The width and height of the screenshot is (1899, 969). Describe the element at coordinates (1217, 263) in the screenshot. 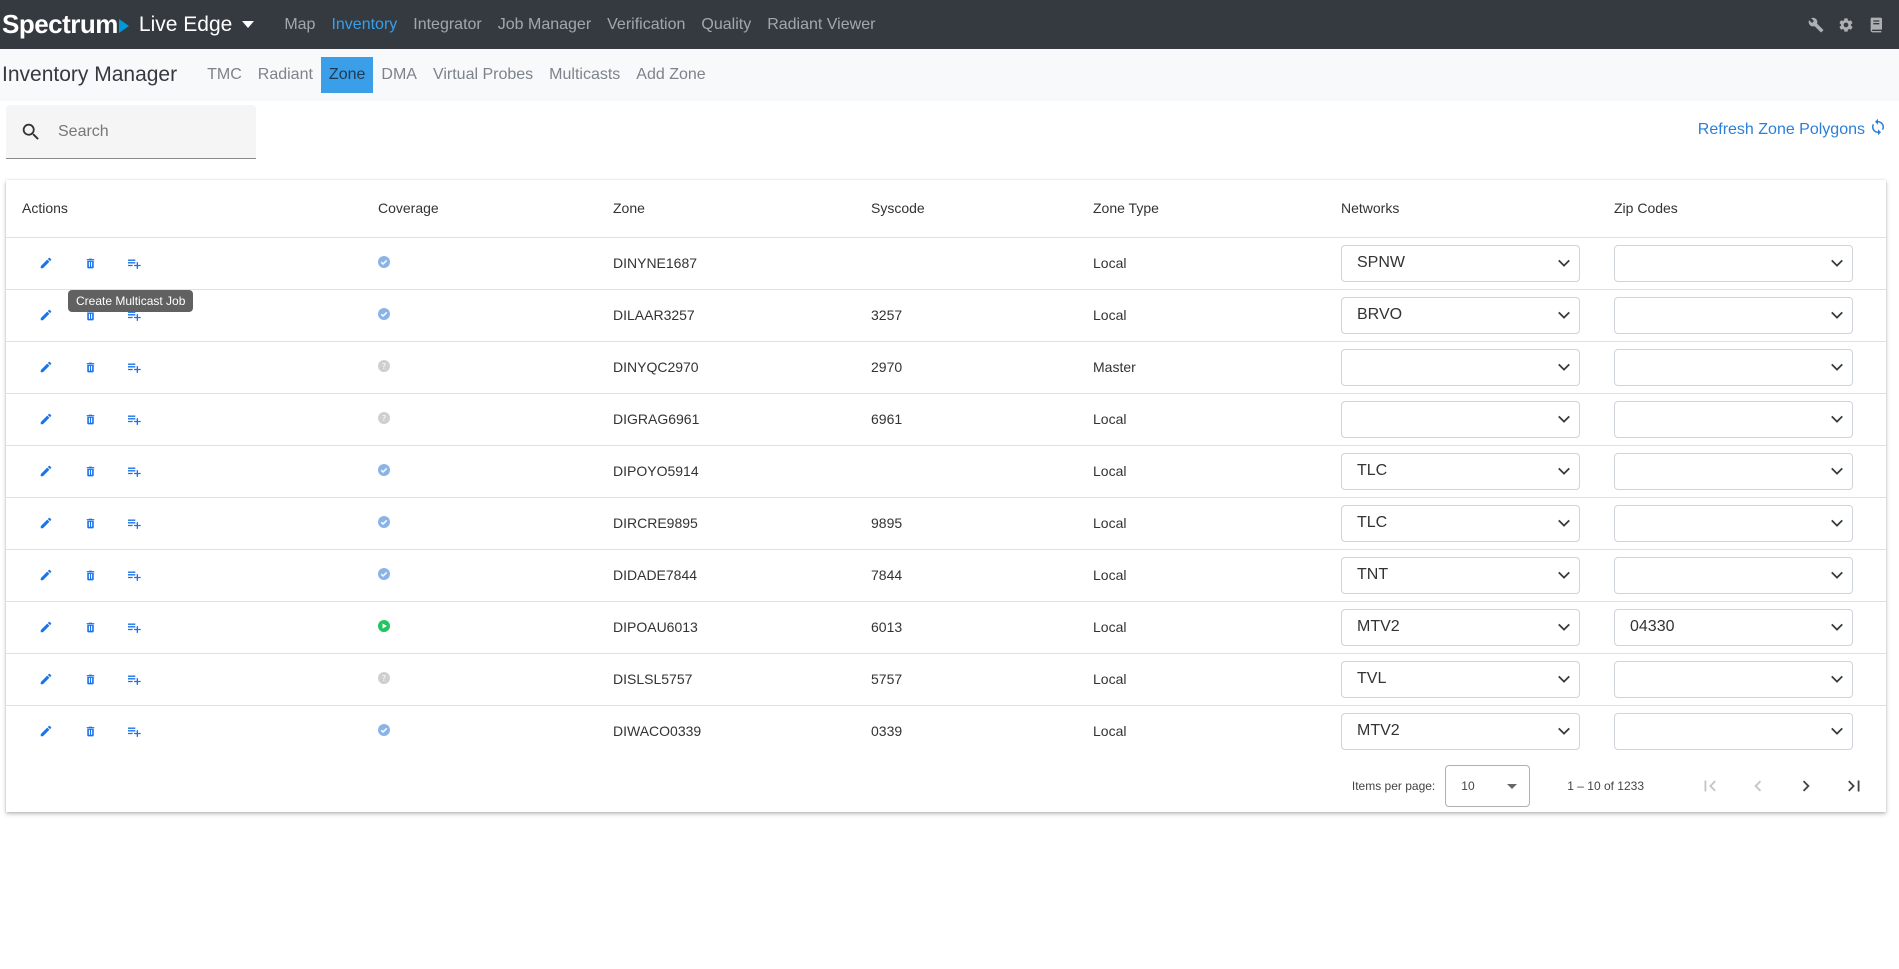

I see `zone-type-cell: Local` at that location.